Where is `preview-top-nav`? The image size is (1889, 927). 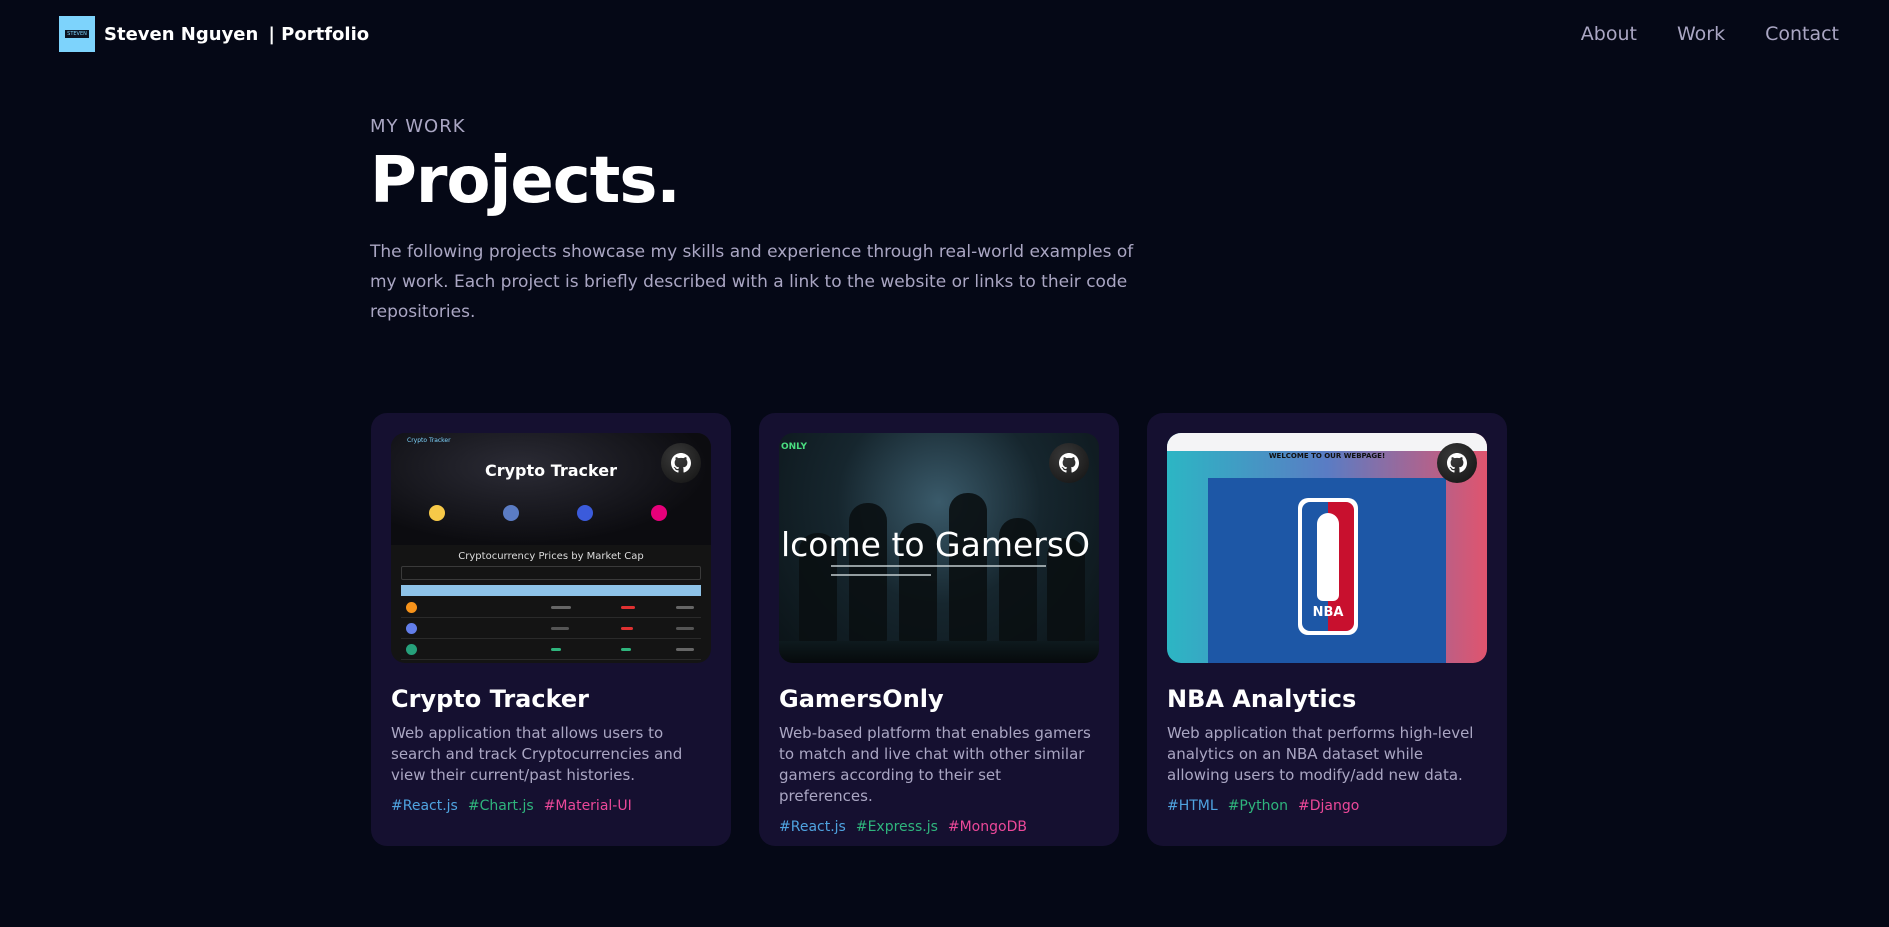
preview-top-nav is located at coordinates (1327, 442).